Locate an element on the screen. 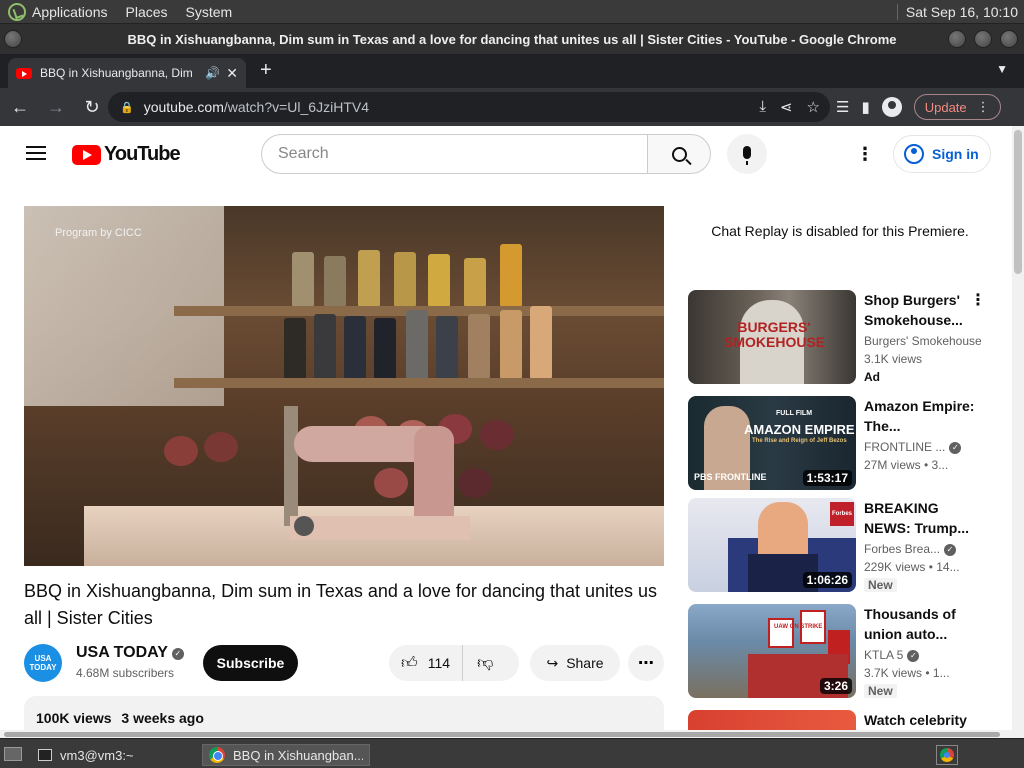  microphone-icon is located at coordinates (747, 155).